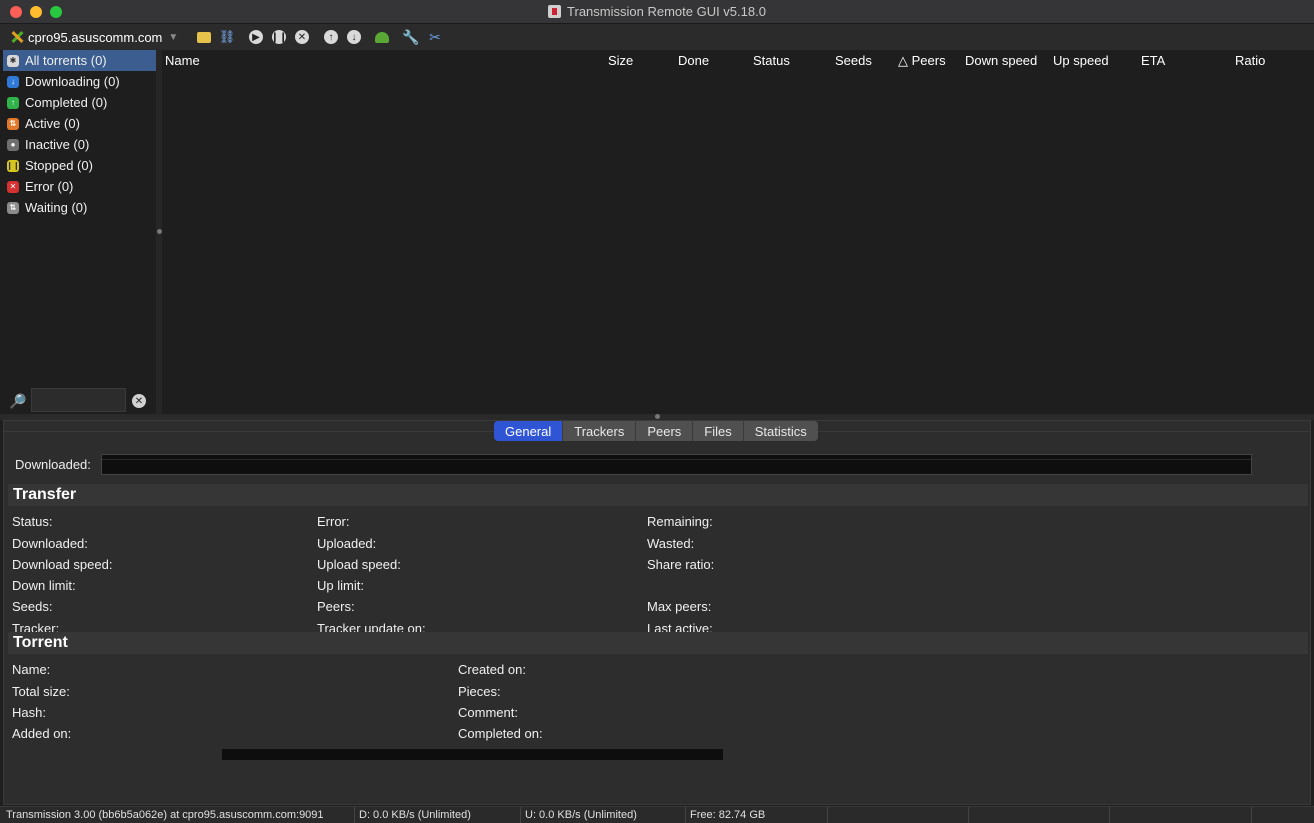  I want to click on name-label: Name:, so click(31, 669).